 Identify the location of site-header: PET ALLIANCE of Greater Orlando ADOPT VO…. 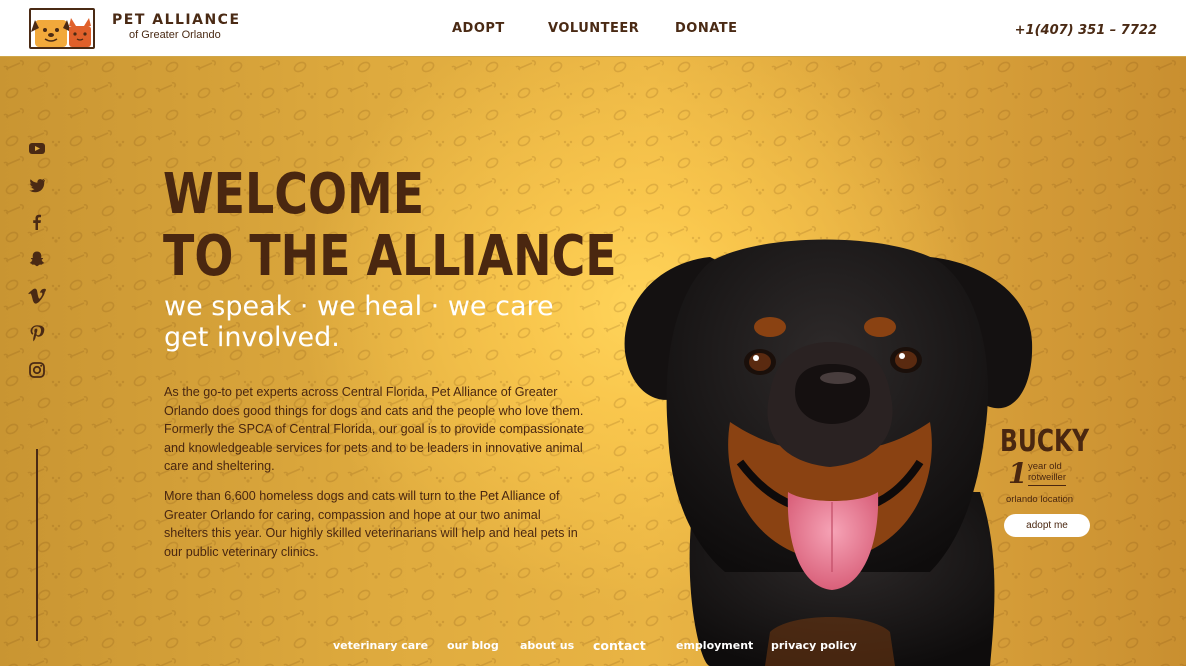
(593, 28).